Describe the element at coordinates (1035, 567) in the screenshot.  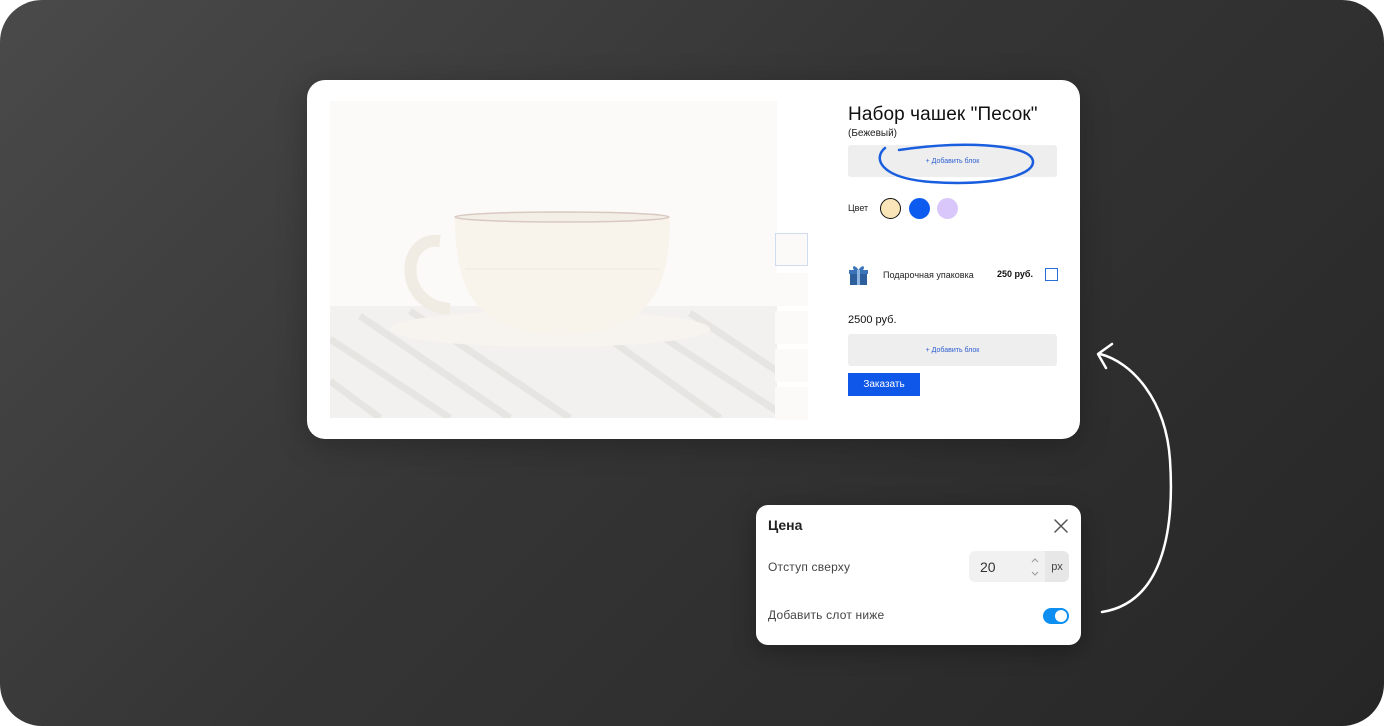
I see `stepper-arrows-icon` at that location.